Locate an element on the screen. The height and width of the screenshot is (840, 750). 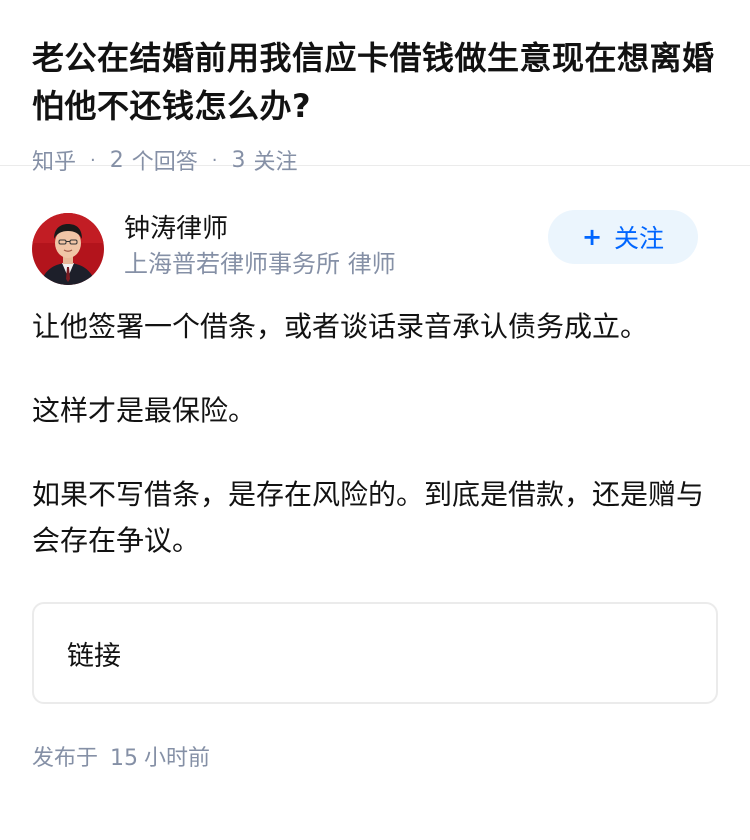
author-row: 钟涛律师 上海普若律师事务所 律师 + 关注 is located at coordinates (375, 250).